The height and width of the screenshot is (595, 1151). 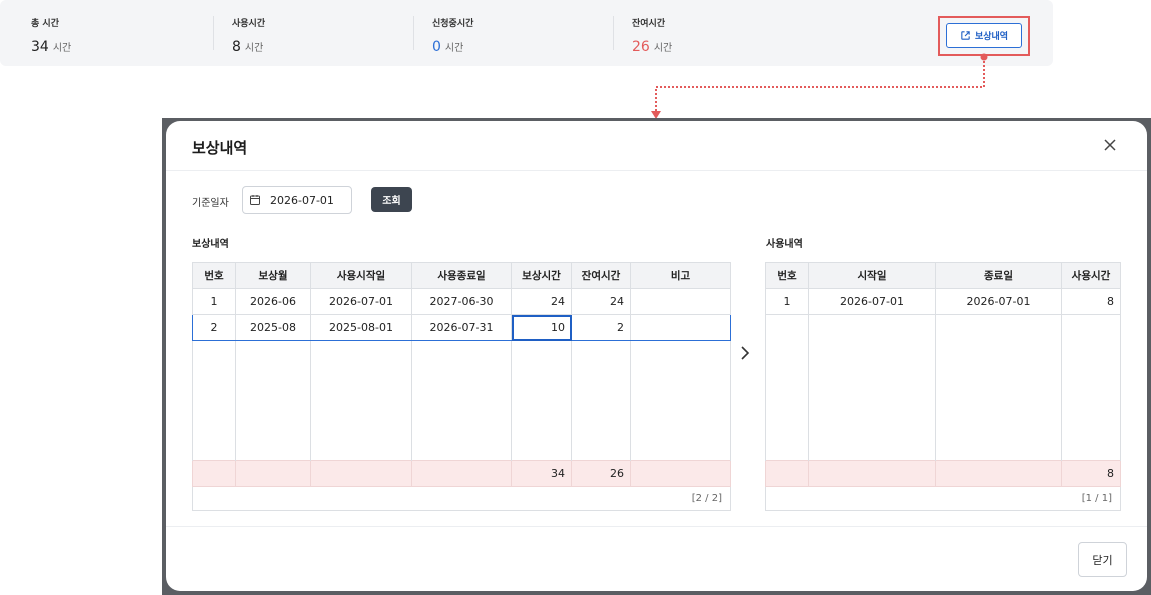 What do you see at coordinates (255, 200) in the screenshot?
I see `calendar-icon` at bounding box center [255, 200].